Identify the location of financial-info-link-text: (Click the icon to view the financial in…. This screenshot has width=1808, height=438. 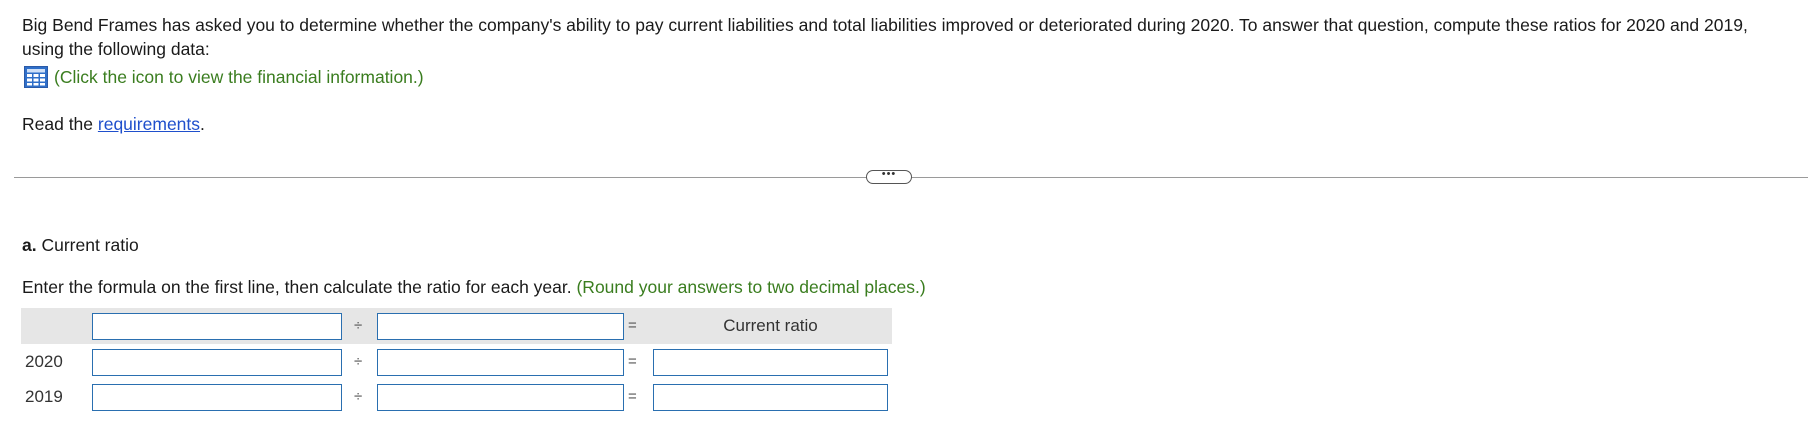
(239, 77).